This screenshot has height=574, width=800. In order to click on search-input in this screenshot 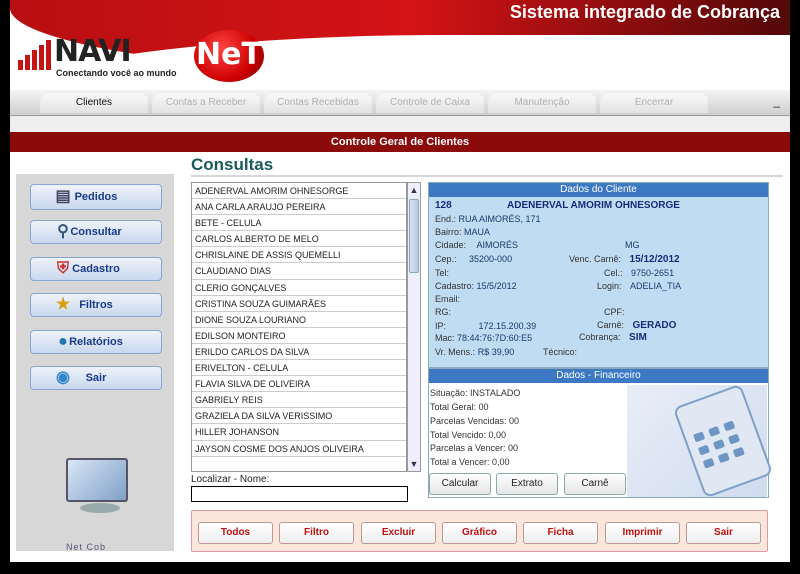, I will do `click(299, 494)`.